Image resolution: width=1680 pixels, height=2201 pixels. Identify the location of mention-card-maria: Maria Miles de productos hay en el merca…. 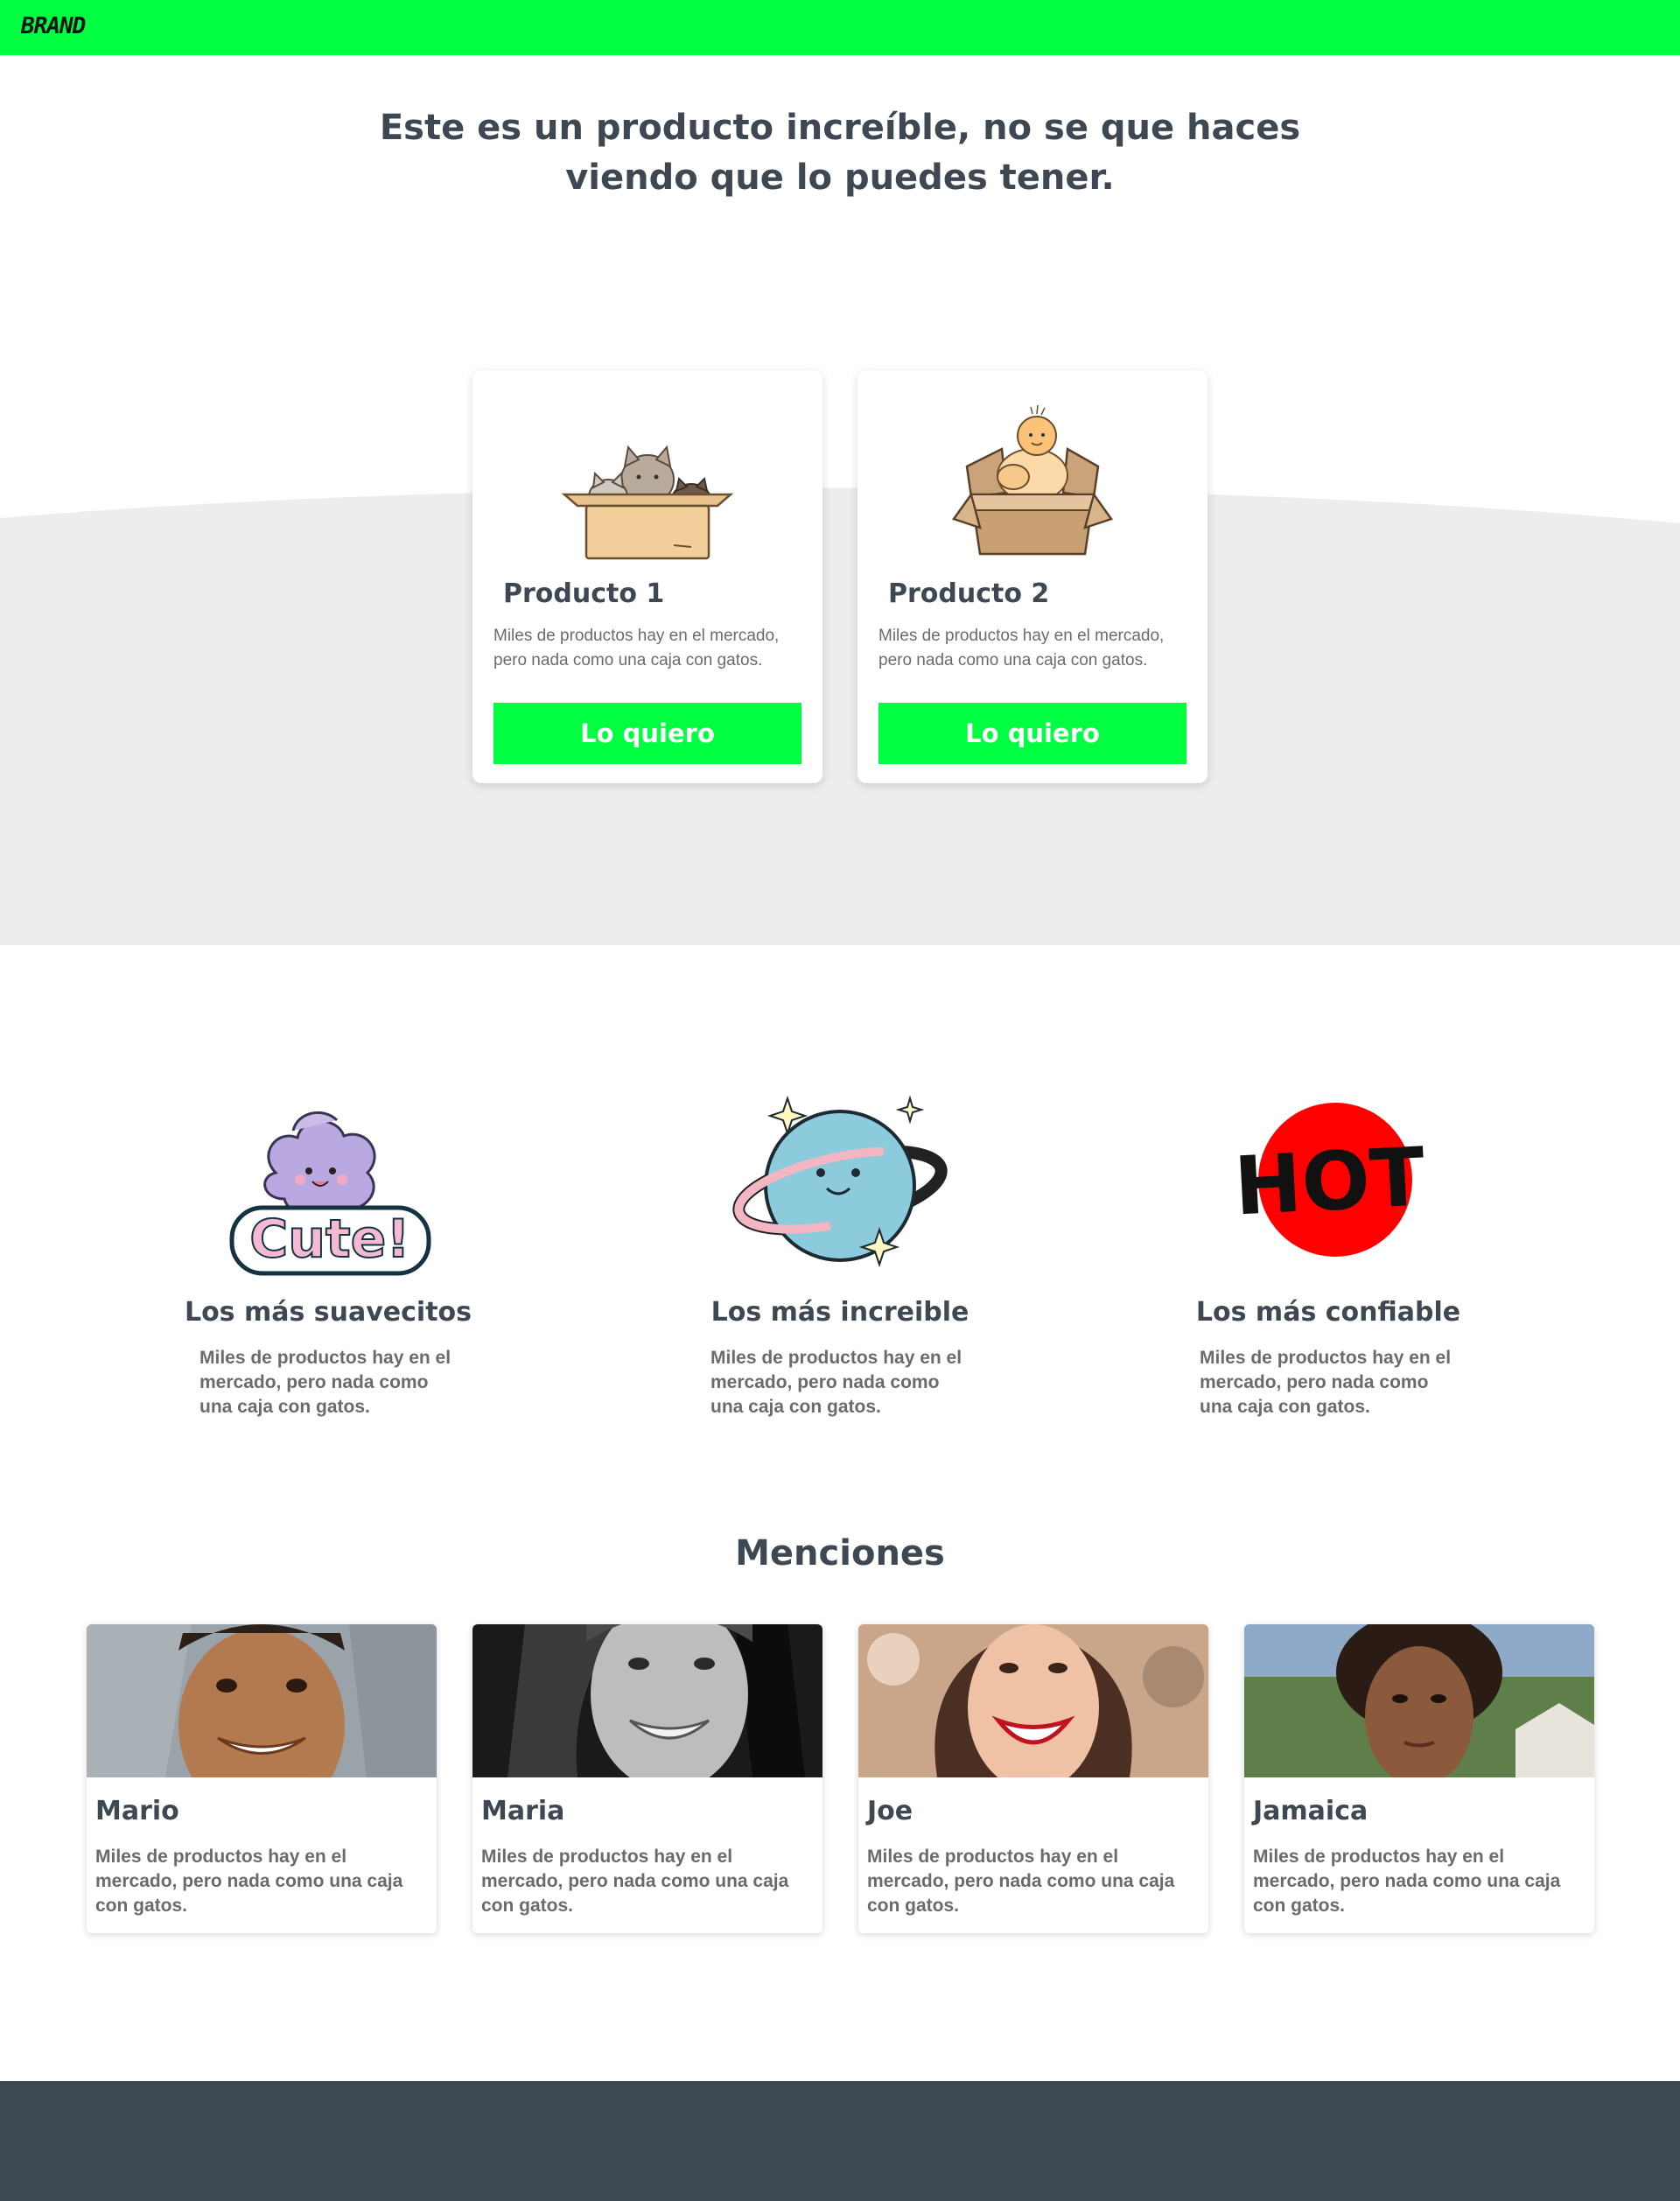
(647, 1778).